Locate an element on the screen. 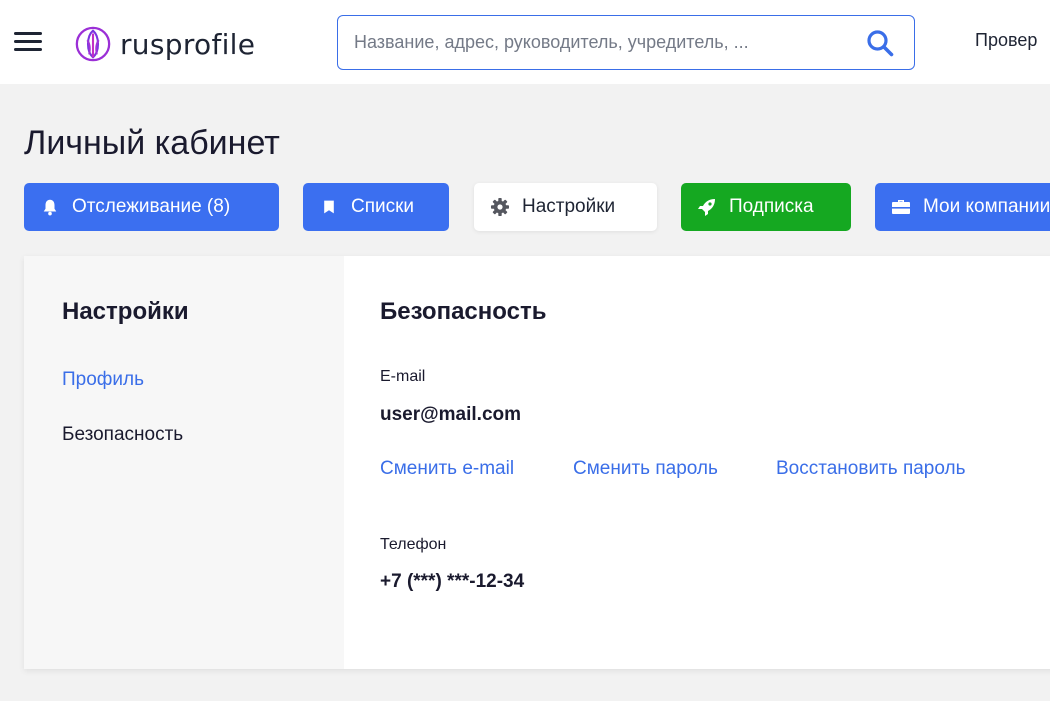 Image resolution: width=1050 pixels, height=701 pixels. phone-value: +7 (***) ***-12-34 is located at coordinates (452, 581).